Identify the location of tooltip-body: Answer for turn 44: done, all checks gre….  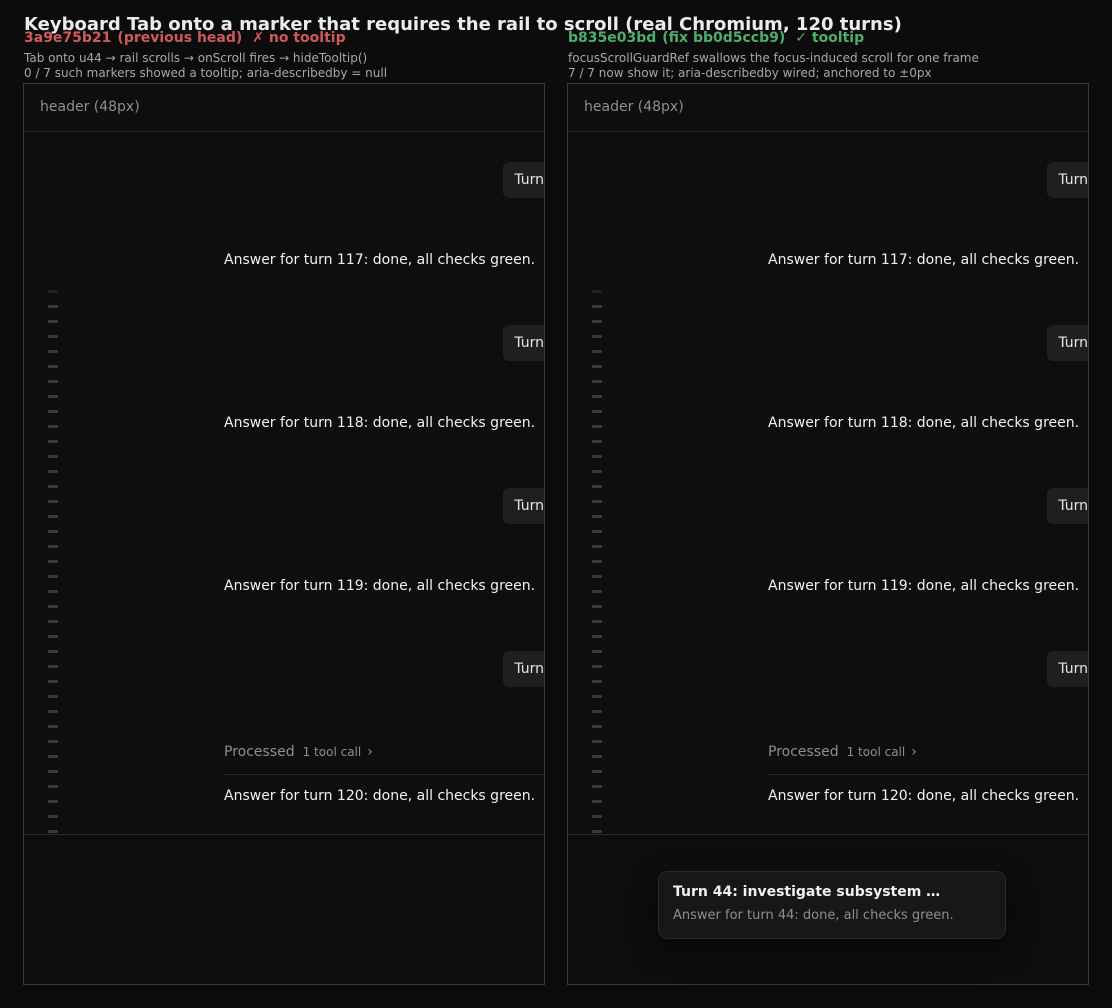
(813, 915).